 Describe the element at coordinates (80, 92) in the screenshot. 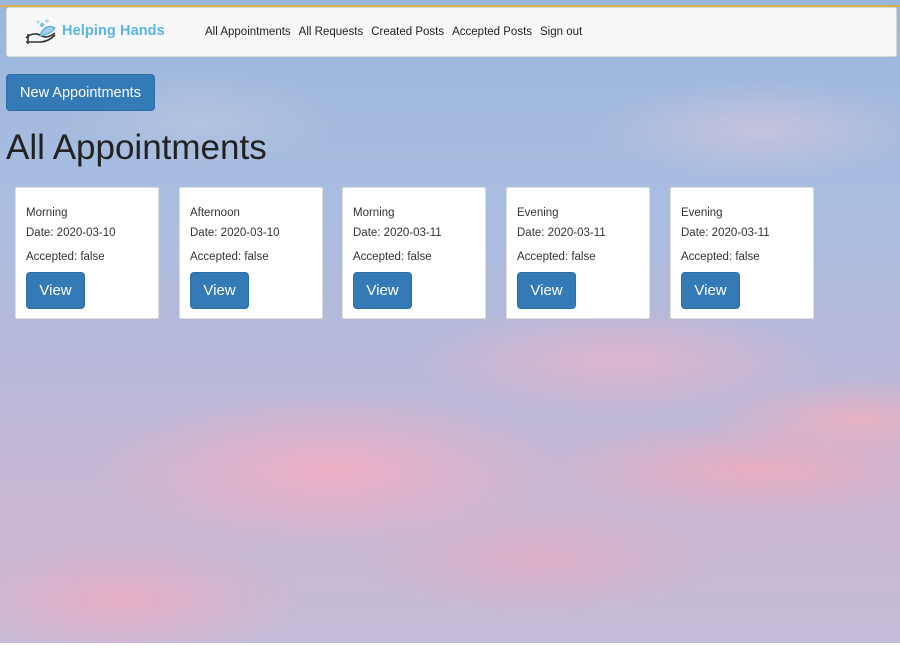

I see `new-appointments-button: New Appointments` at that location.